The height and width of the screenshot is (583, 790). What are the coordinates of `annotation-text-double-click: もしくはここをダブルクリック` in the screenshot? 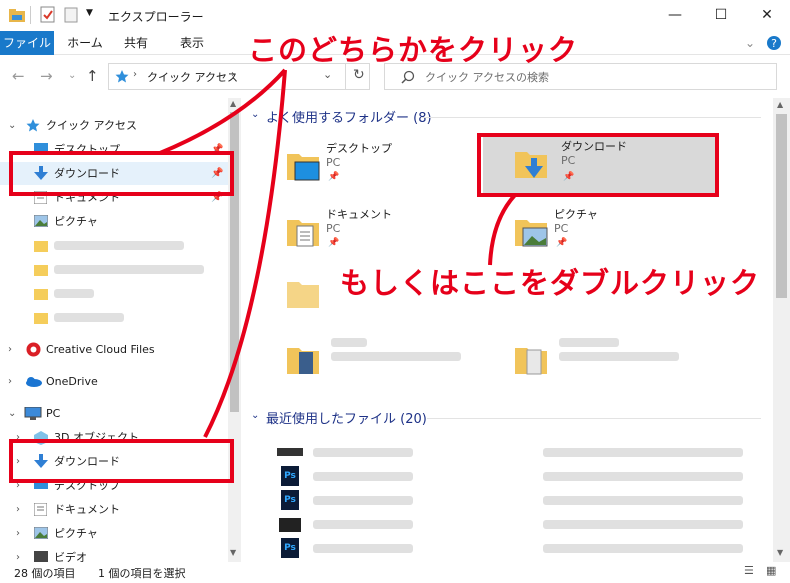 It's located at (550, 283).